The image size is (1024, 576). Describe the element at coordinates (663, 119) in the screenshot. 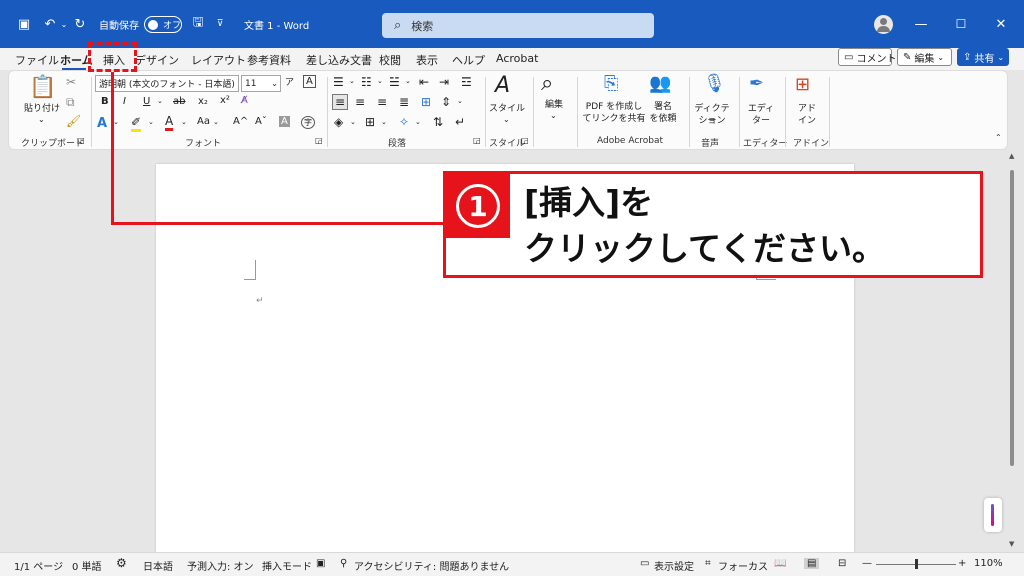

I see `request-signature-label-2: を依頼` at that location.